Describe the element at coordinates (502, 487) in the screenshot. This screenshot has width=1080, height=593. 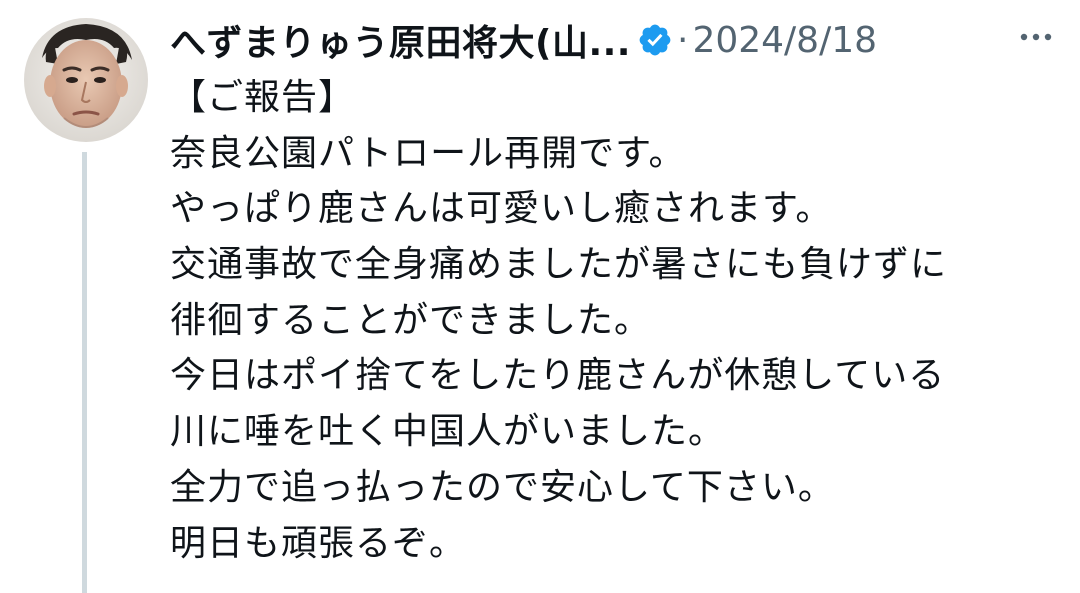
I see `tweet-text-line: 全力で追っ払ったので安心して下さい。` at that location.